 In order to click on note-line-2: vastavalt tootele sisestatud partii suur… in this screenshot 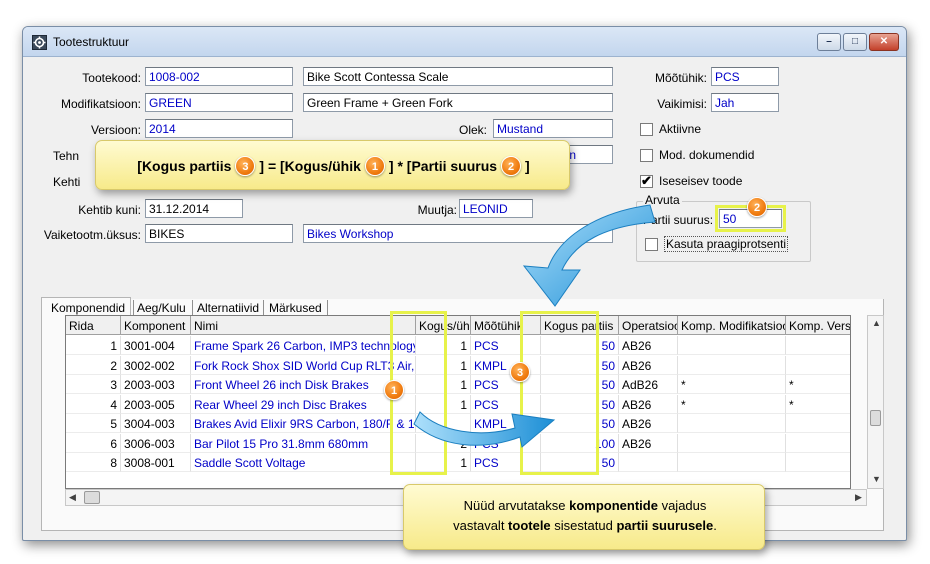, I will do `click(585, 525)`.